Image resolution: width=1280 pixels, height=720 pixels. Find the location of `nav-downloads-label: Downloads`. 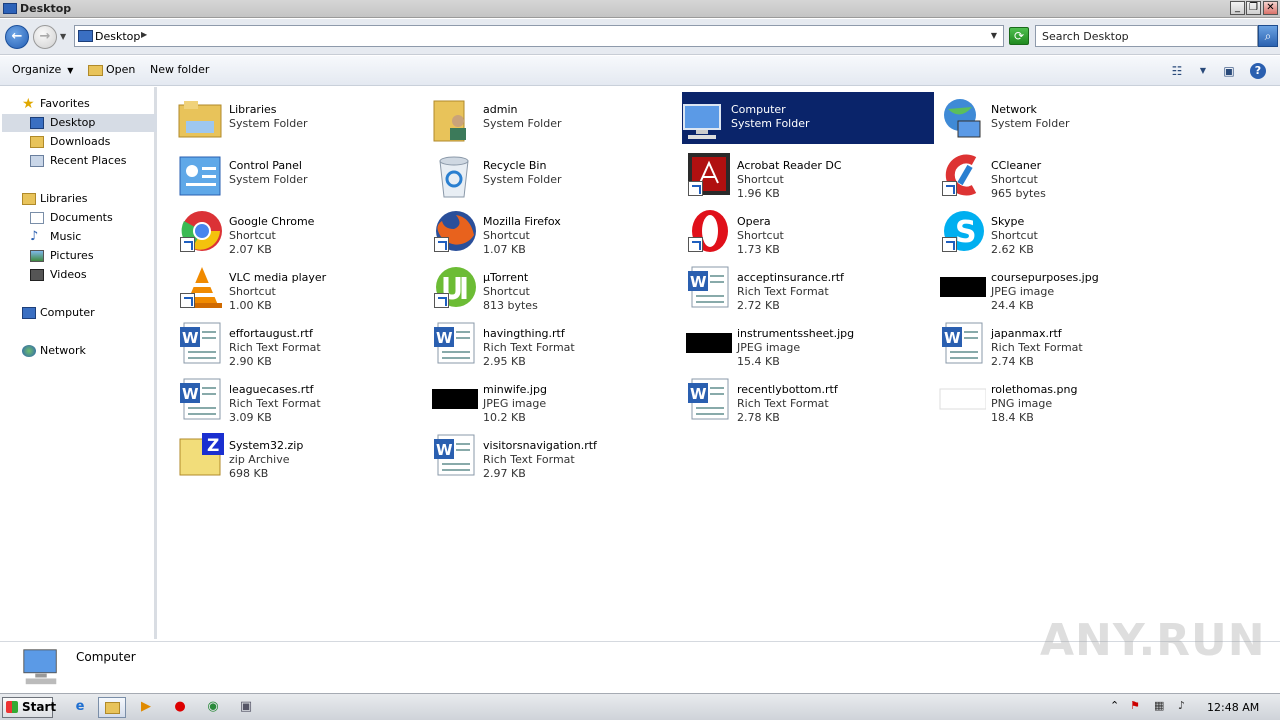

nav-downloads-label: Downloads is located at coordinates (80, 141).